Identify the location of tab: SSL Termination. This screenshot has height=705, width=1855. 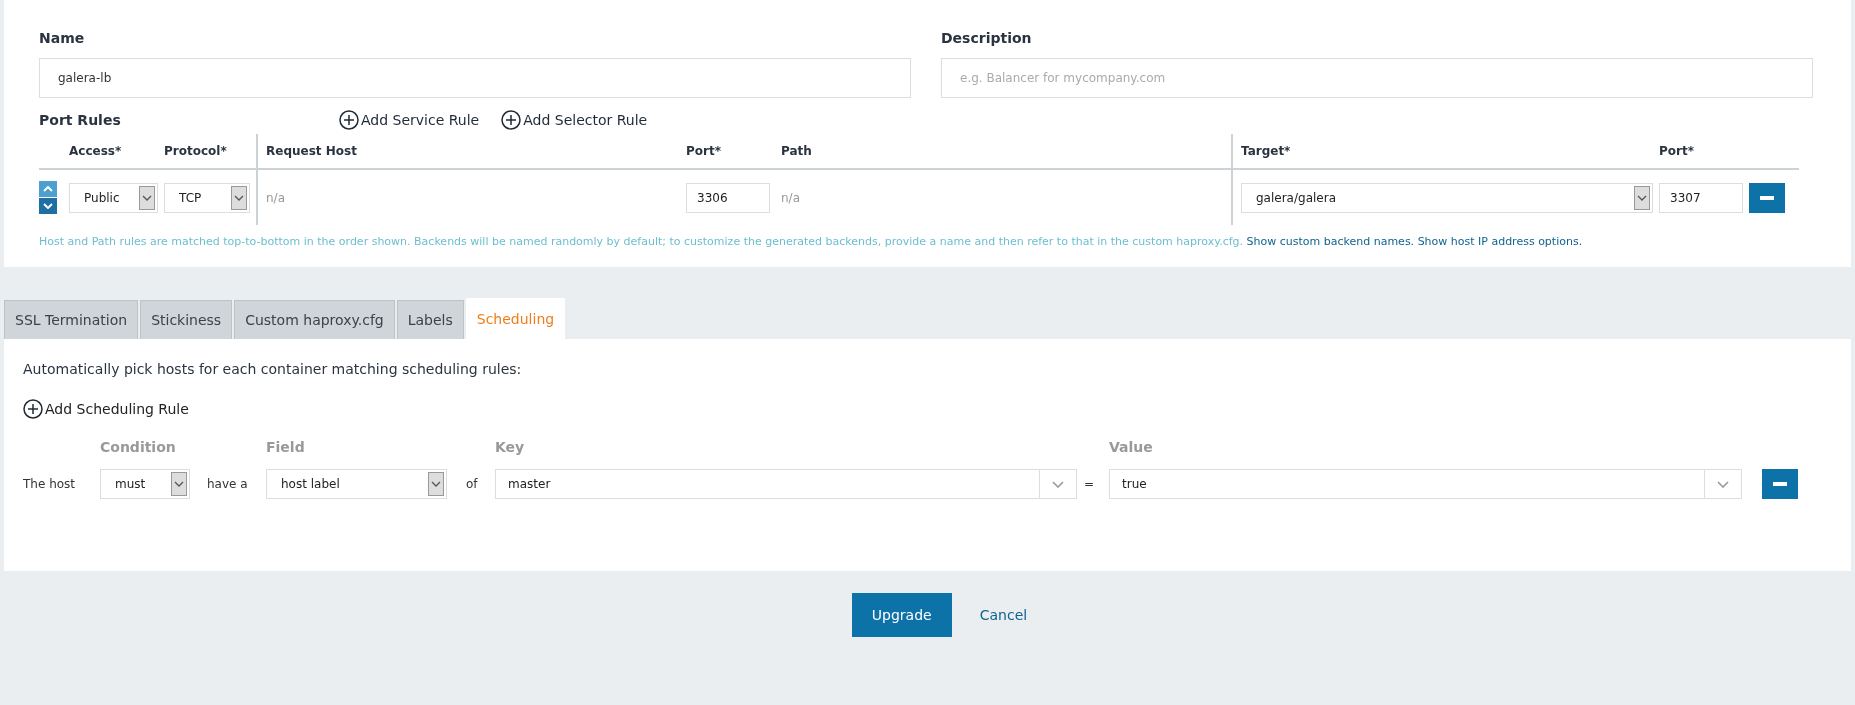
(71, 319).